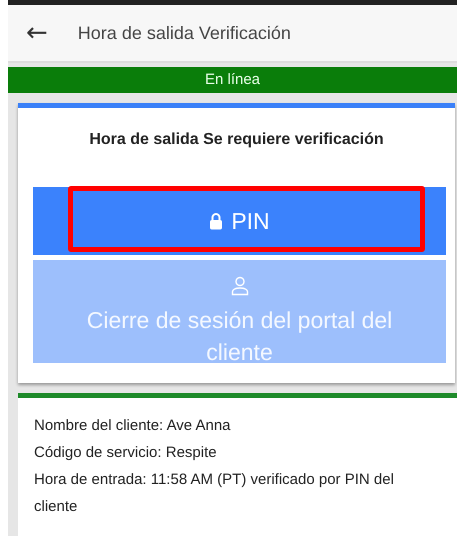 The image size is (457, 536). Describe the element at coordinates (184, 33) in the screenshot. I see `screen-title: Hora de salida Verificación` at that location.